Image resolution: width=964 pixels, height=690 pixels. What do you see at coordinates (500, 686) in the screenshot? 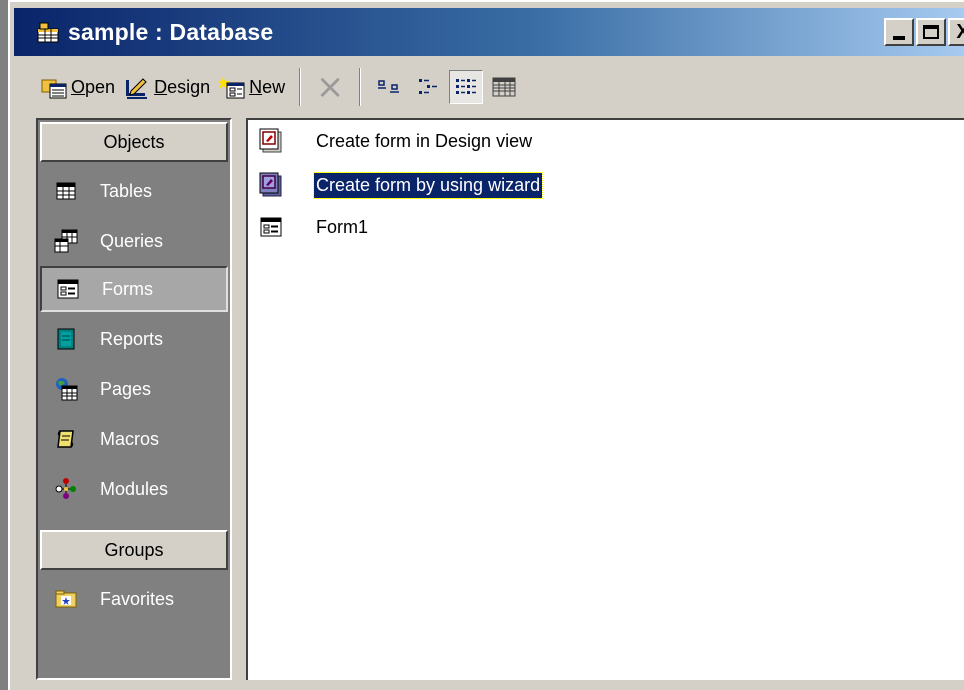
I see `window-bottom-edge` at bounding box center [500, 686].